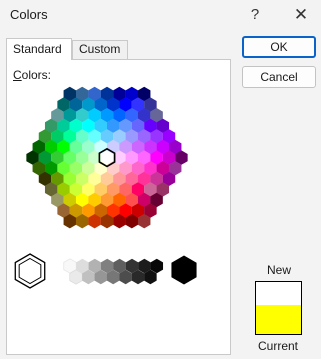  I want to click on white-swatch-selected, so click(30, 271).